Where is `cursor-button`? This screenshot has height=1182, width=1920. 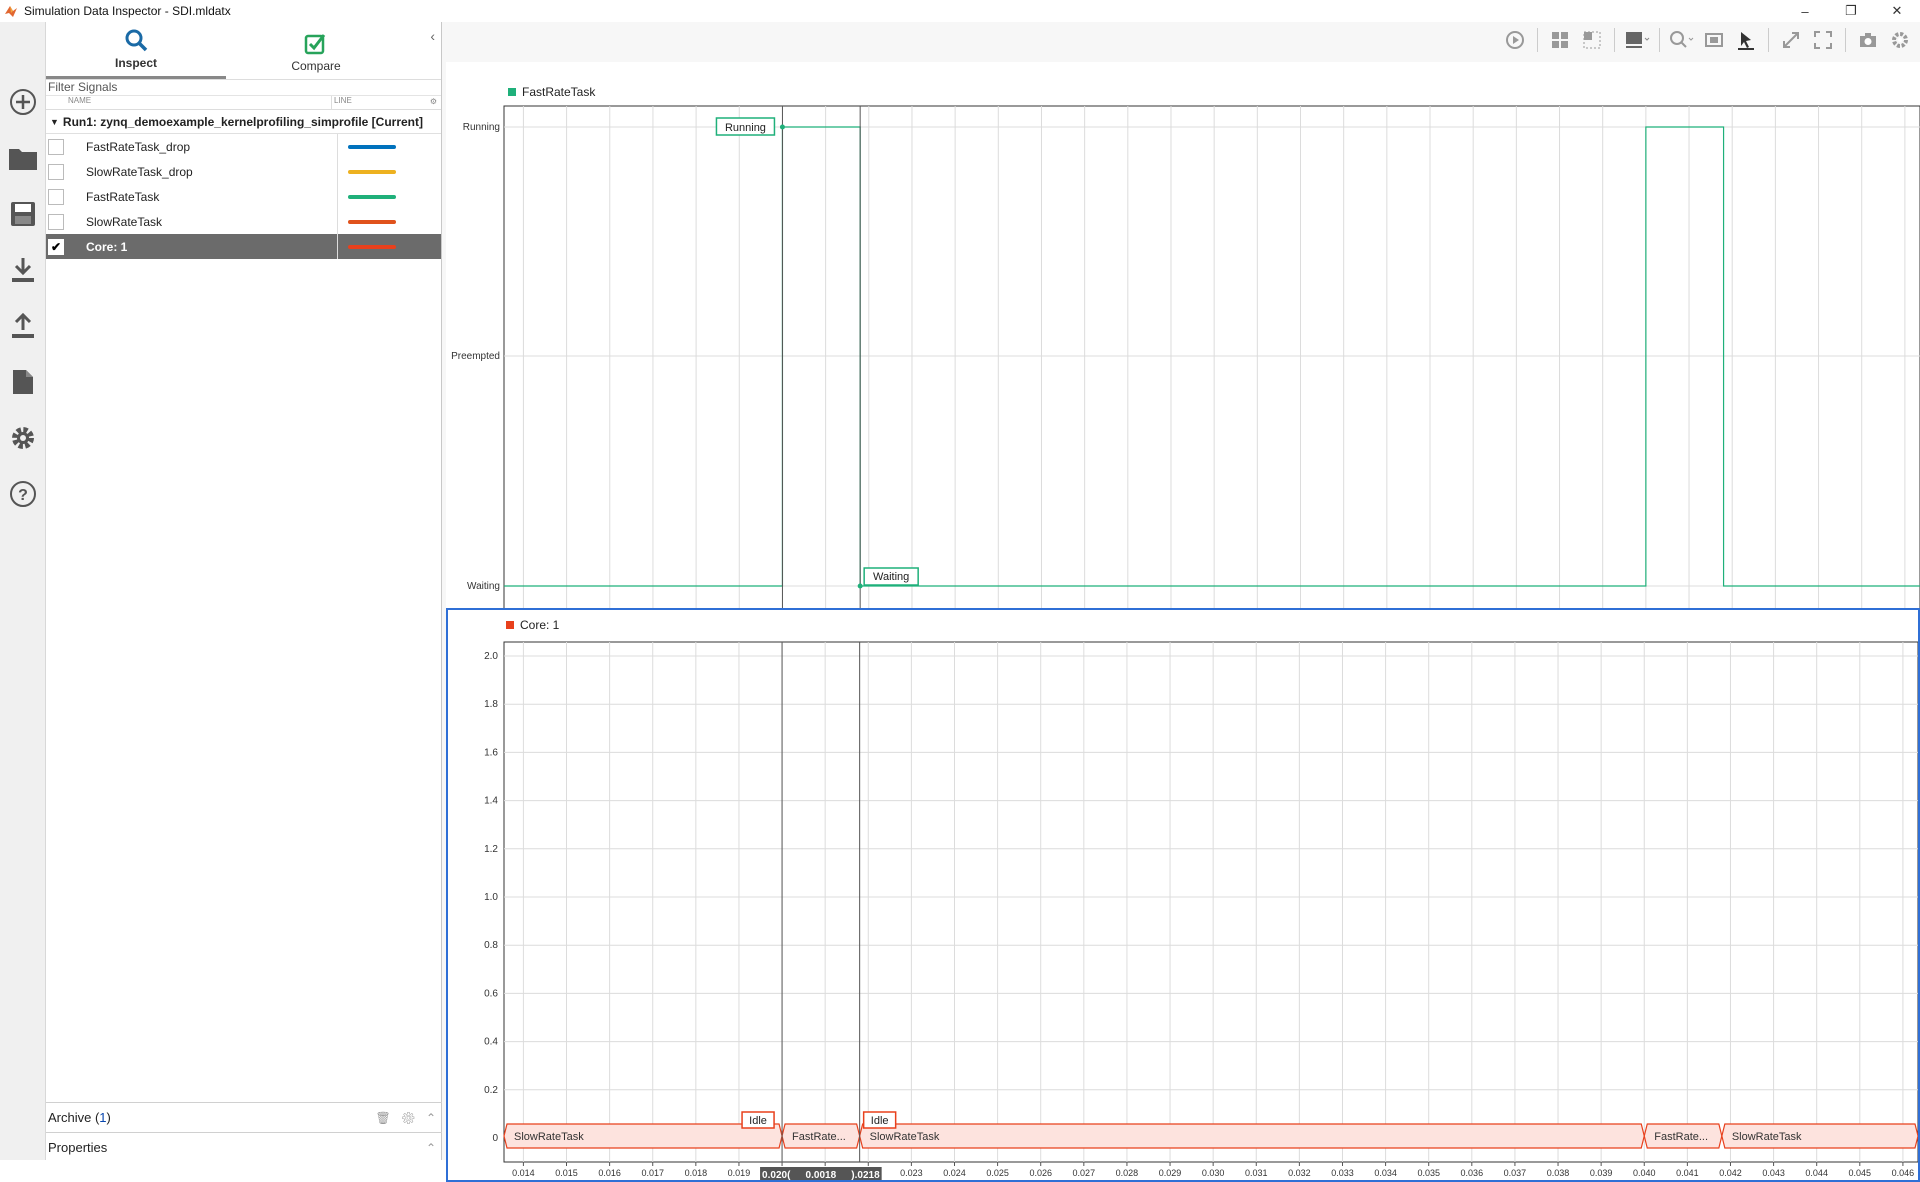
cursor-button is located at coordinates (1746, 40).